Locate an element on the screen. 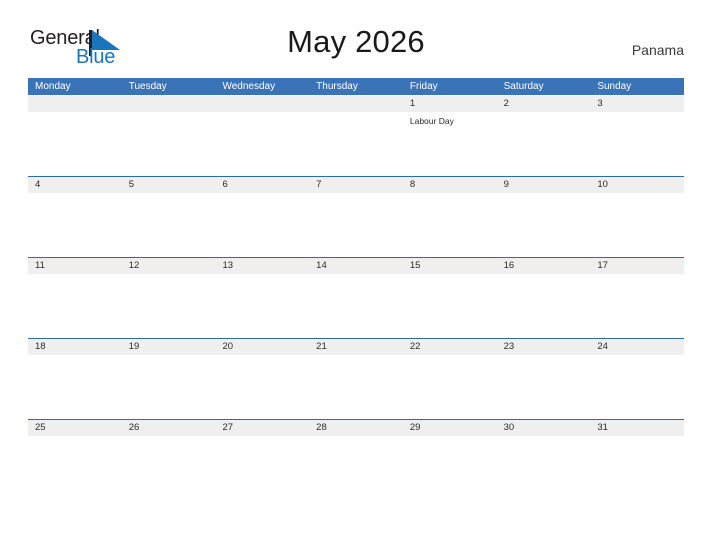 Image resolution: width=712 pixels, height=550 pixels. day-number-17: 17 is located at coordinates (637, 266).